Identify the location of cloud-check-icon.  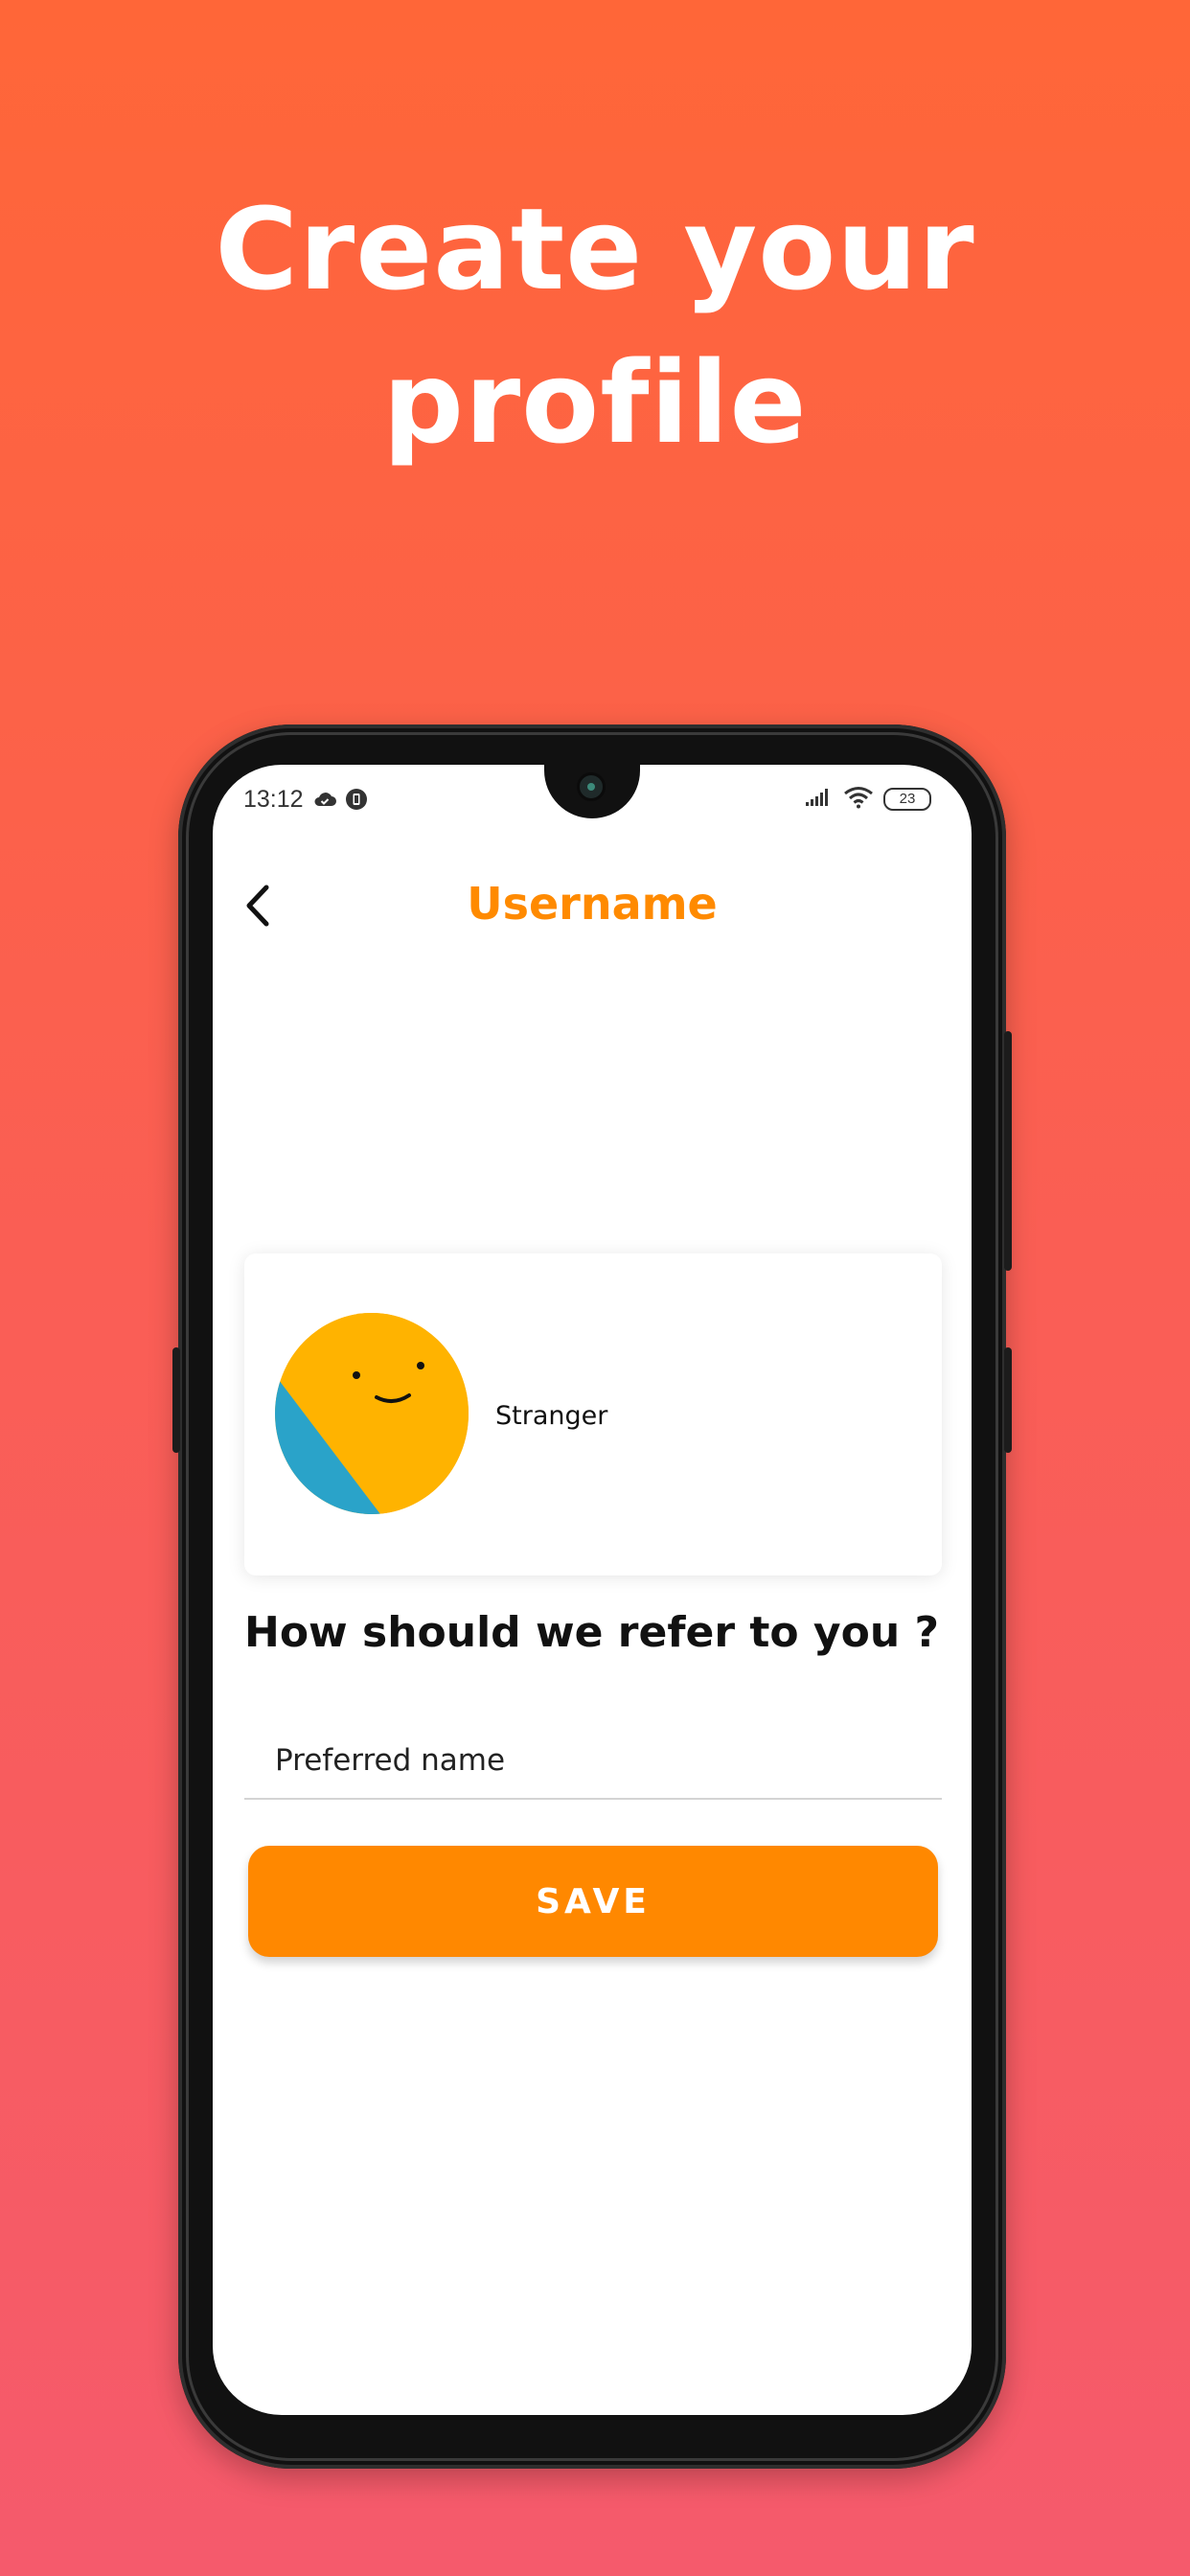
(325, 801).